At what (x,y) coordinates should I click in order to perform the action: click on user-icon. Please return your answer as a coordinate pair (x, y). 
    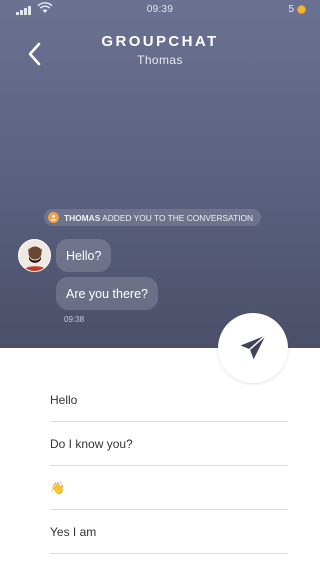
    Looking at the image, I should click on (53, 217).